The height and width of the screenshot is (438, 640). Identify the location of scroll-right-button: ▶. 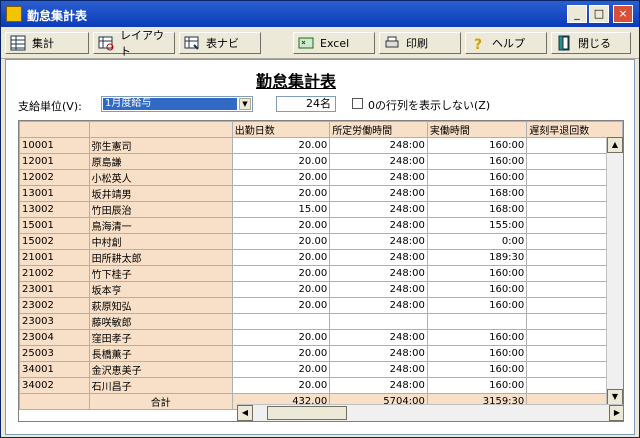
(616, 413).